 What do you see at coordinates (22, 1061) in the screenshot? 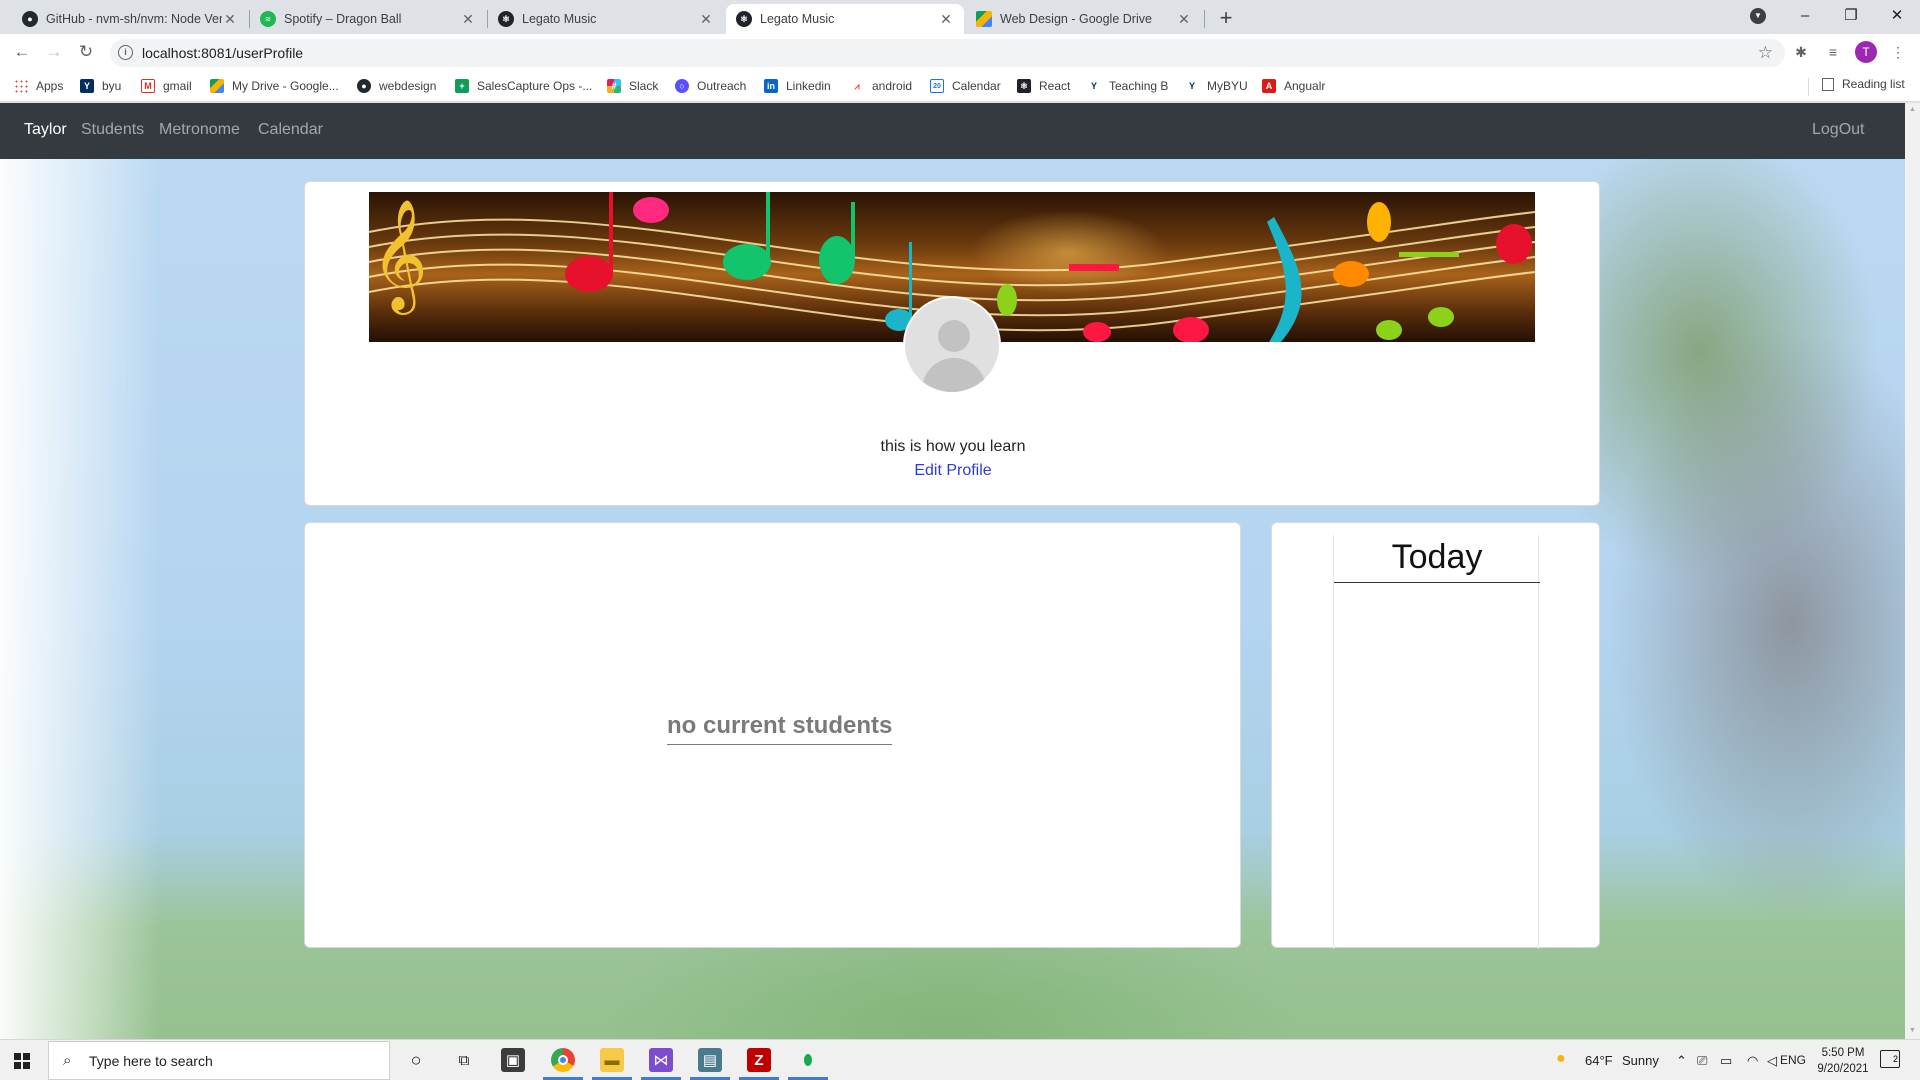
I see `windows-start-icon` at bounding box center [22, 1061].